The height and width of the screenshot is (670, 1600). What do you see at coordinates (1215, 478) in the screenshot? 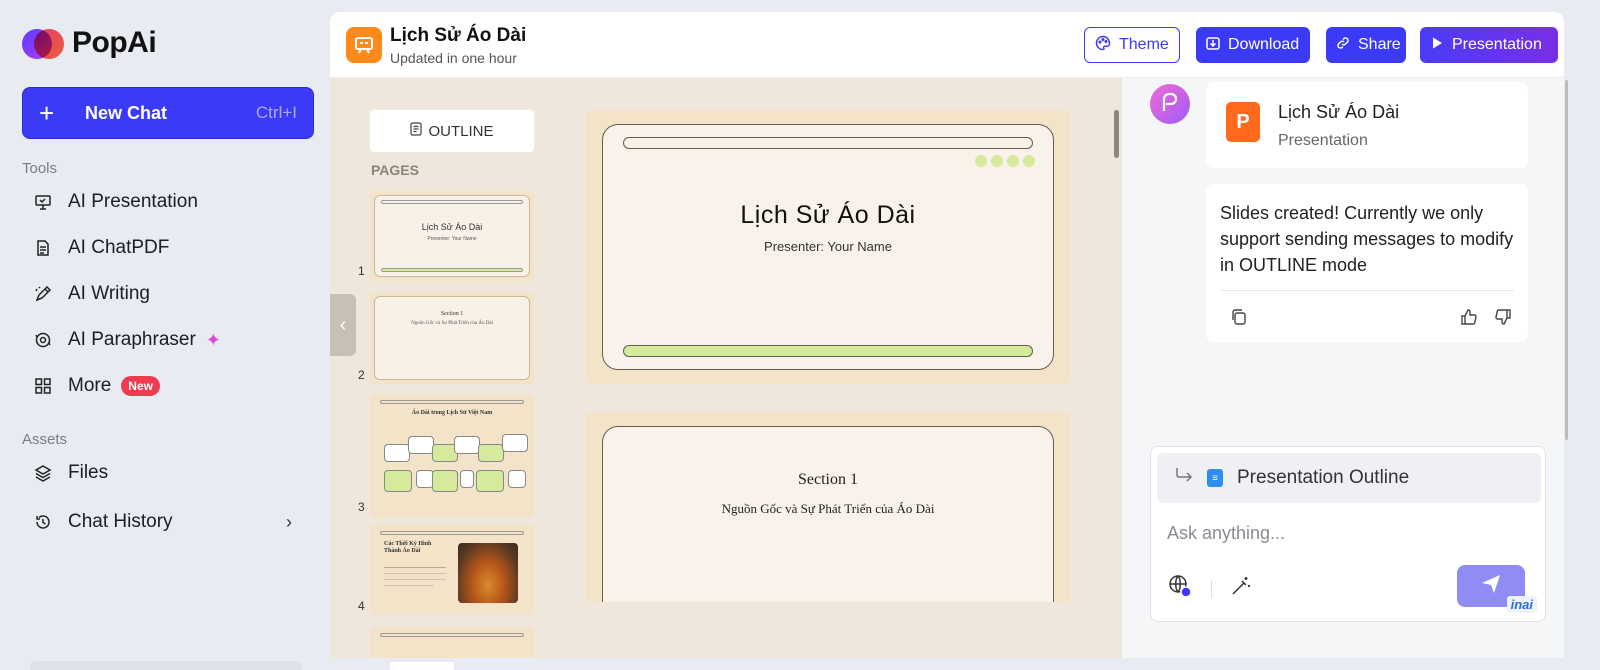
I see `outline-doc-icon: ≡` at bounding box center [1215, 478].